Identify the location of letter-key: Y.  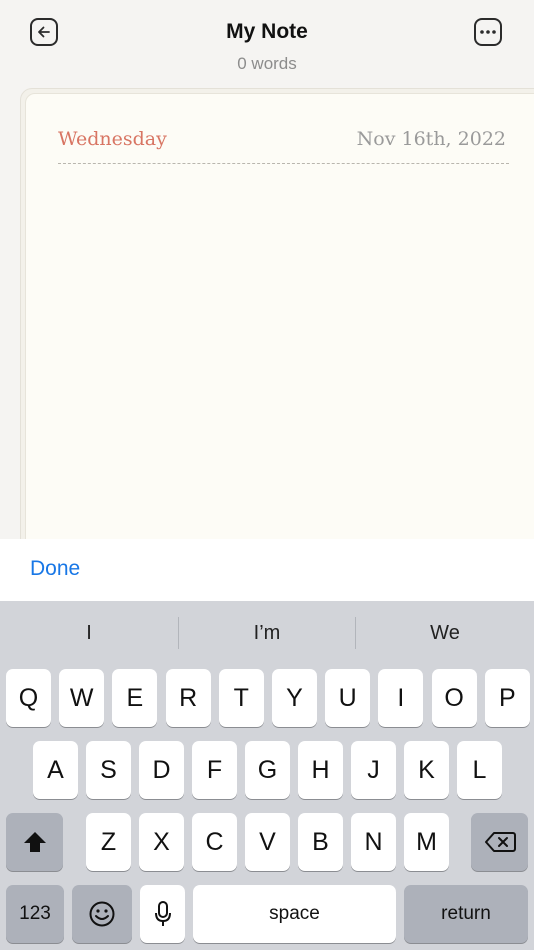
(294, 698).